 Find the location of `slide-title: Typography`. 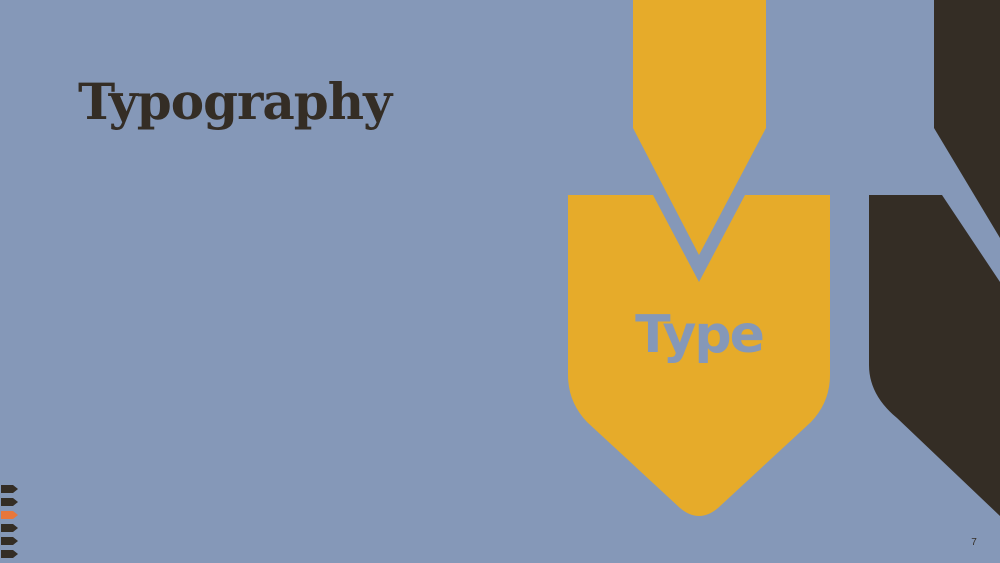

slide-title: Typography is located at coordinates (235, 101).